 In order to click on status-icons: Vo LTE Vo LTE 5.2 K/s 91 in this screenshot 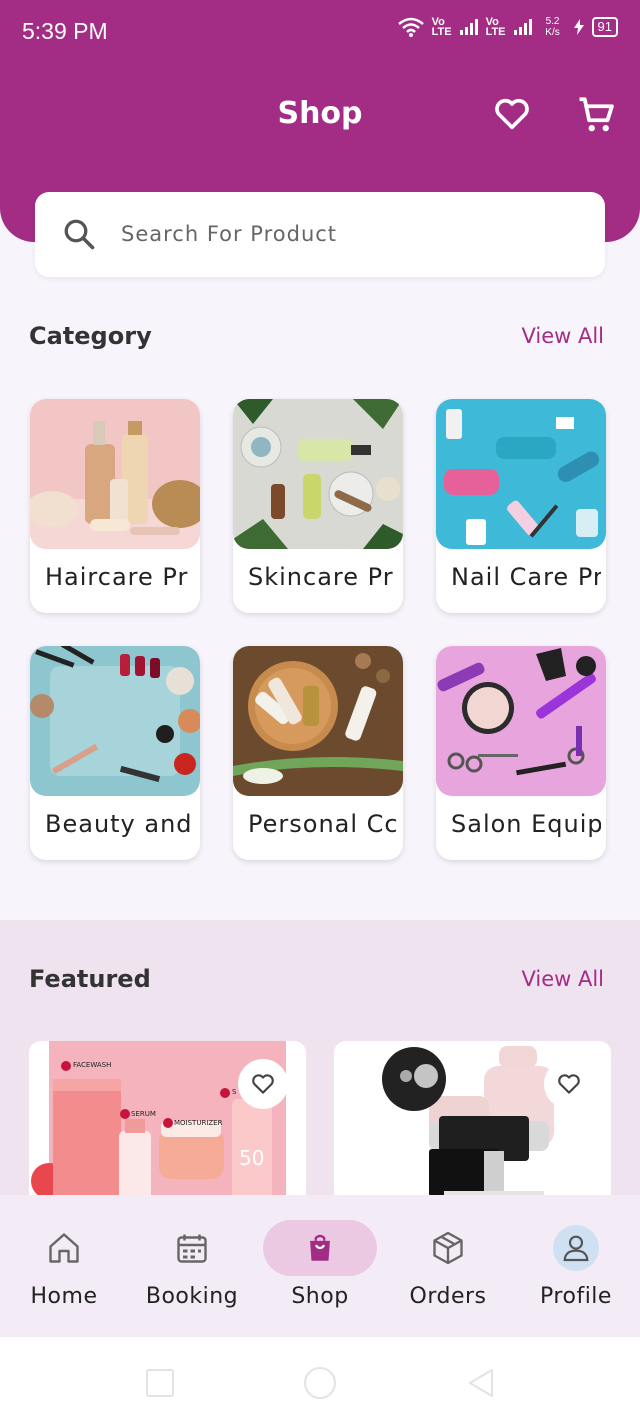, I will do `click(507, 27)`.